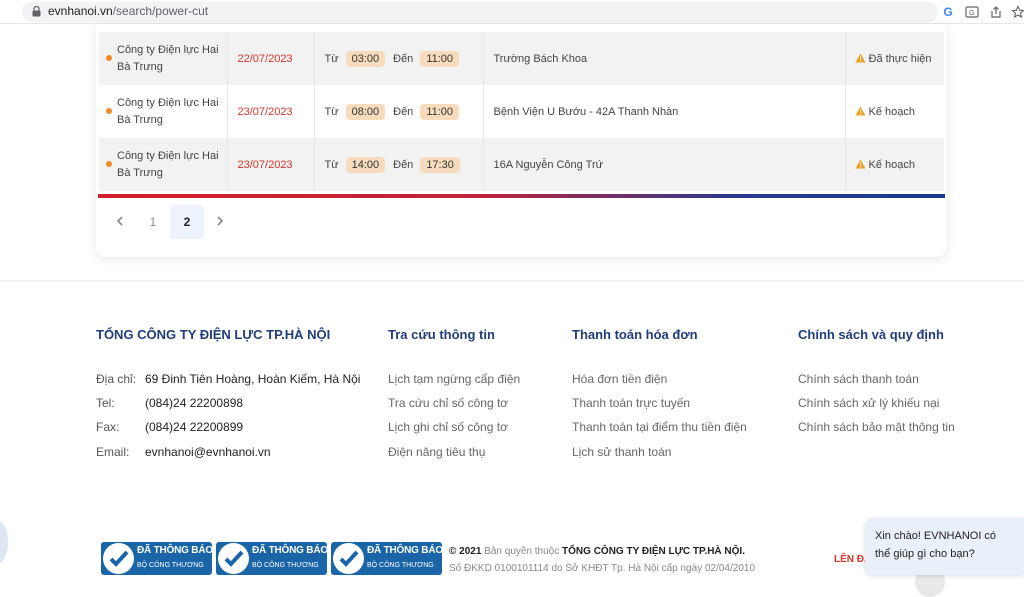  Describe the element at coordinates (454, 379) in the screenshot. I see `link-power-cut-schedule: Lịch tạm ngừng cấp điện` at that location.